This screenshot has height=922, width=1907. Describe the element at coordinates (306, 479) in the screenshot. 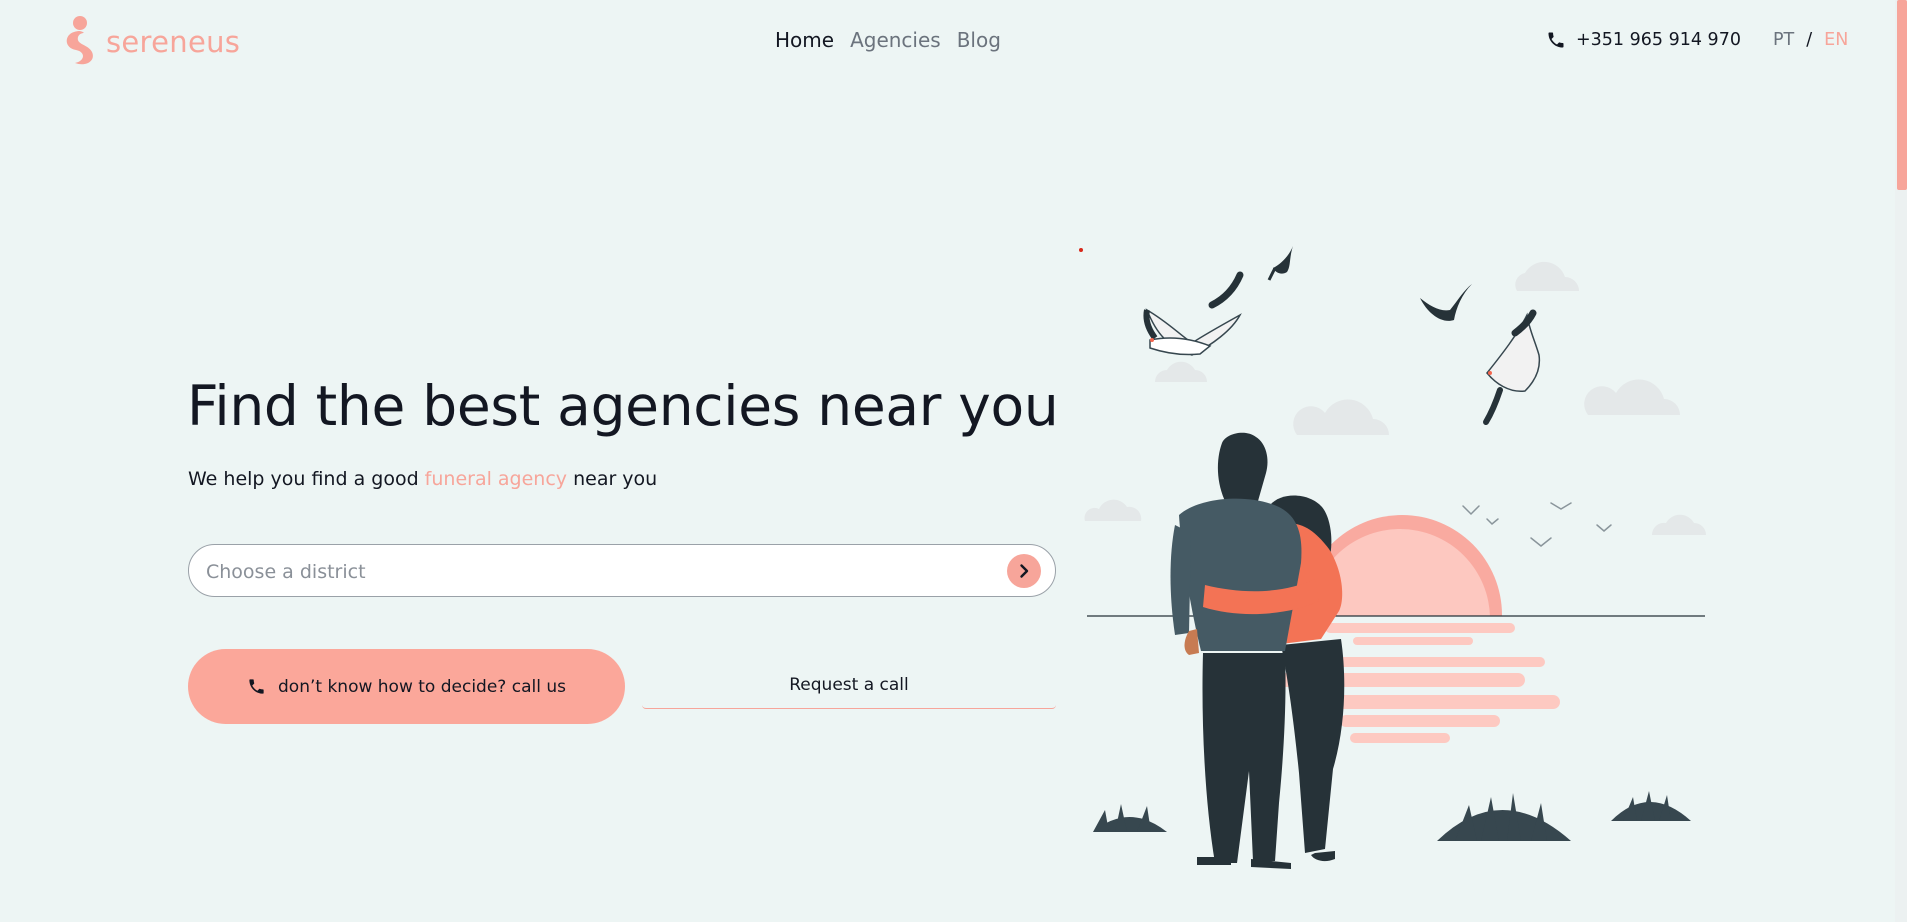

I see `hero-subtitle-start: We help you find a good` at that location.